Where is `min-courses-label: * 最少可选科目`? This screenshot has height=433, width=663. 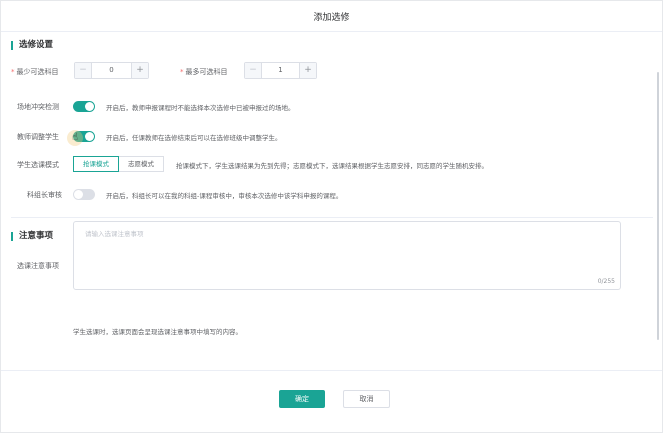
min-courses-label: * 最少可选科目 is located at coordinates (35, 72).